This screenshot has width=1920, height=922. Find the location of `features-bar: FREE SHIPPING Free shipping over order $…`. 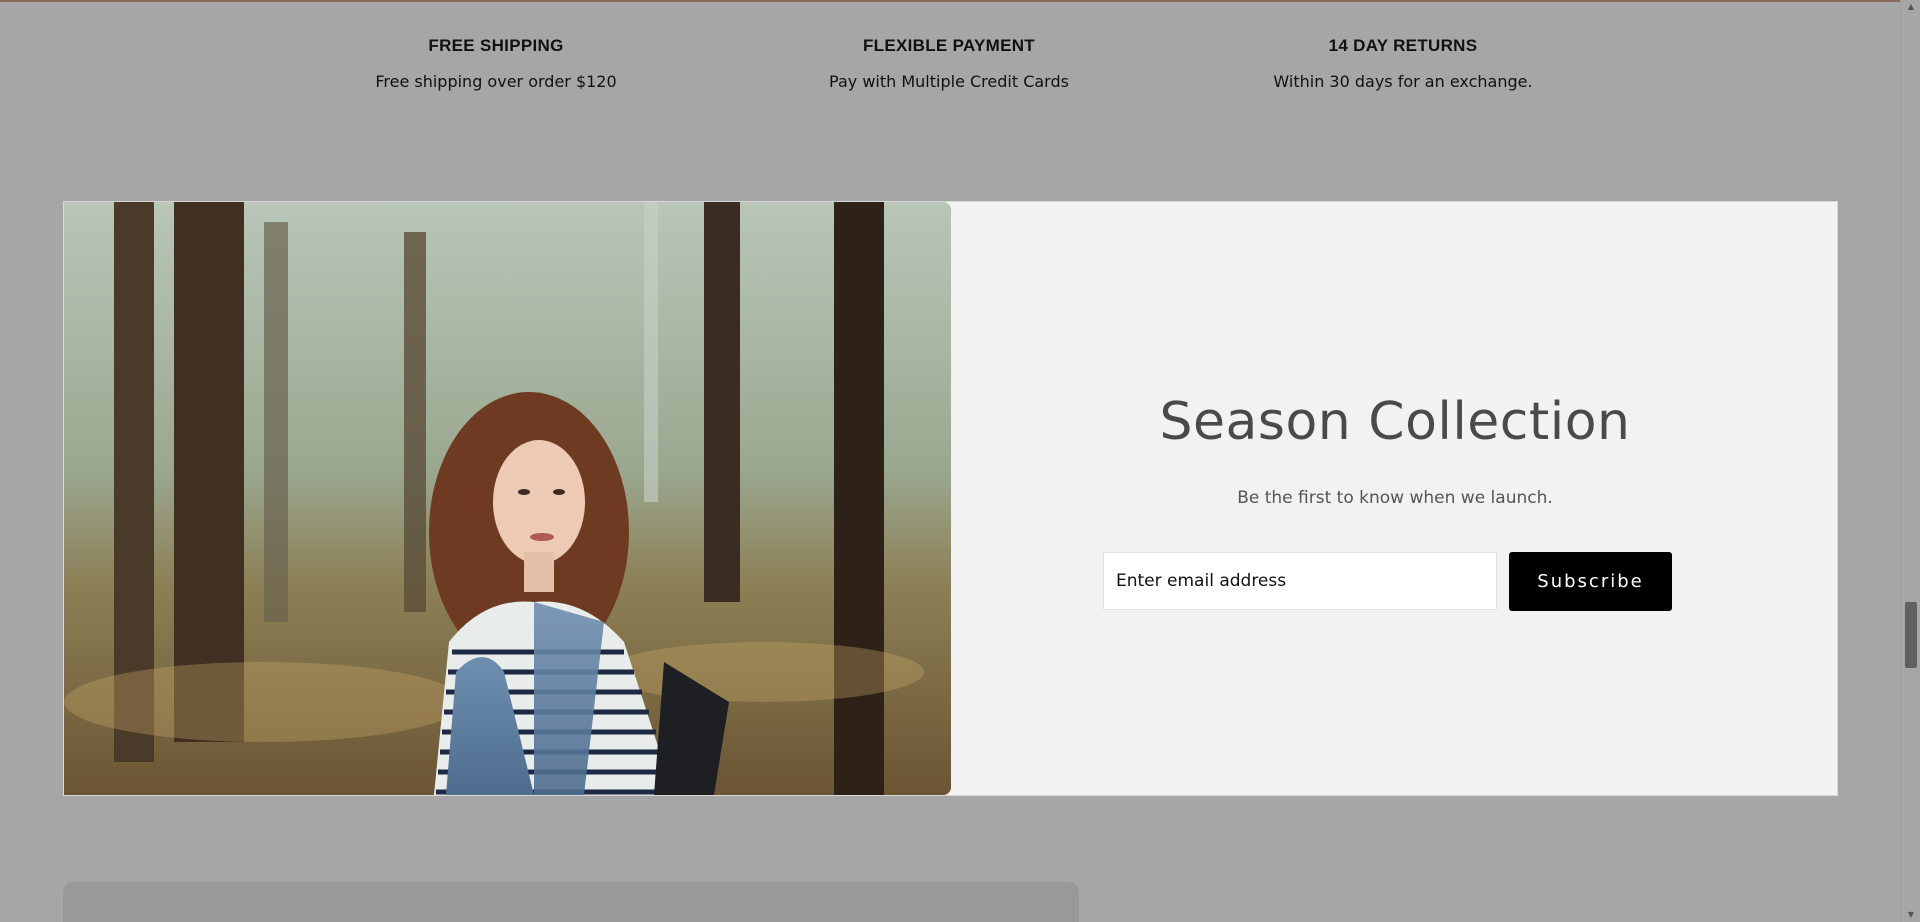

features-bar: FREE SHIPPING Free shipping over order $… is located at coordinates (950, 60).